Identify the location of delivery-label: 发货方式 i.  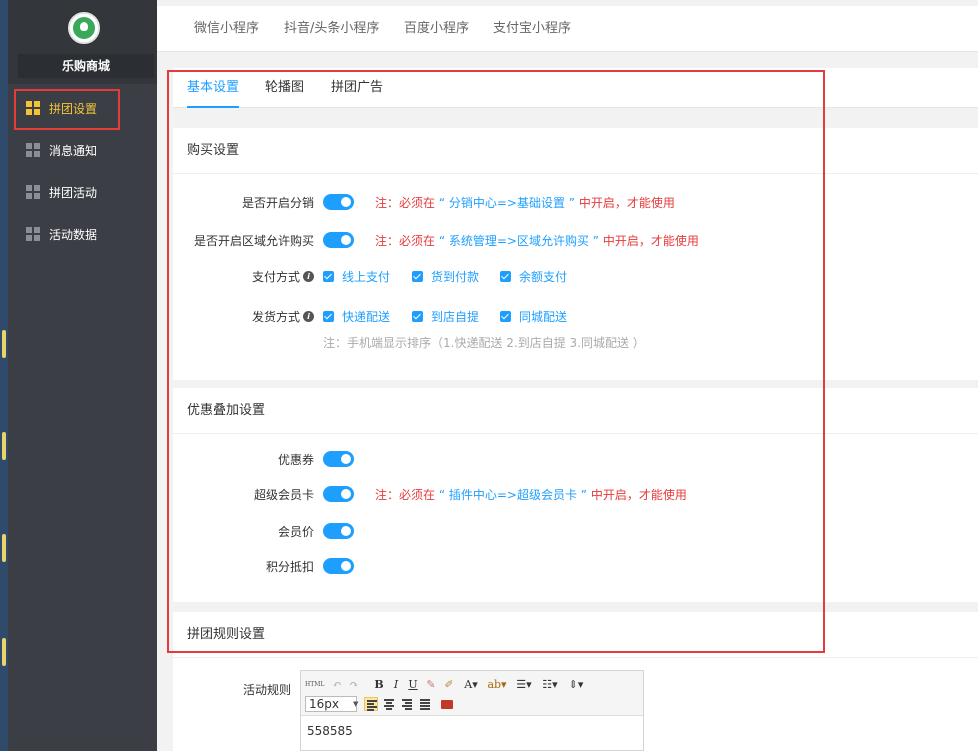
(283, 316).